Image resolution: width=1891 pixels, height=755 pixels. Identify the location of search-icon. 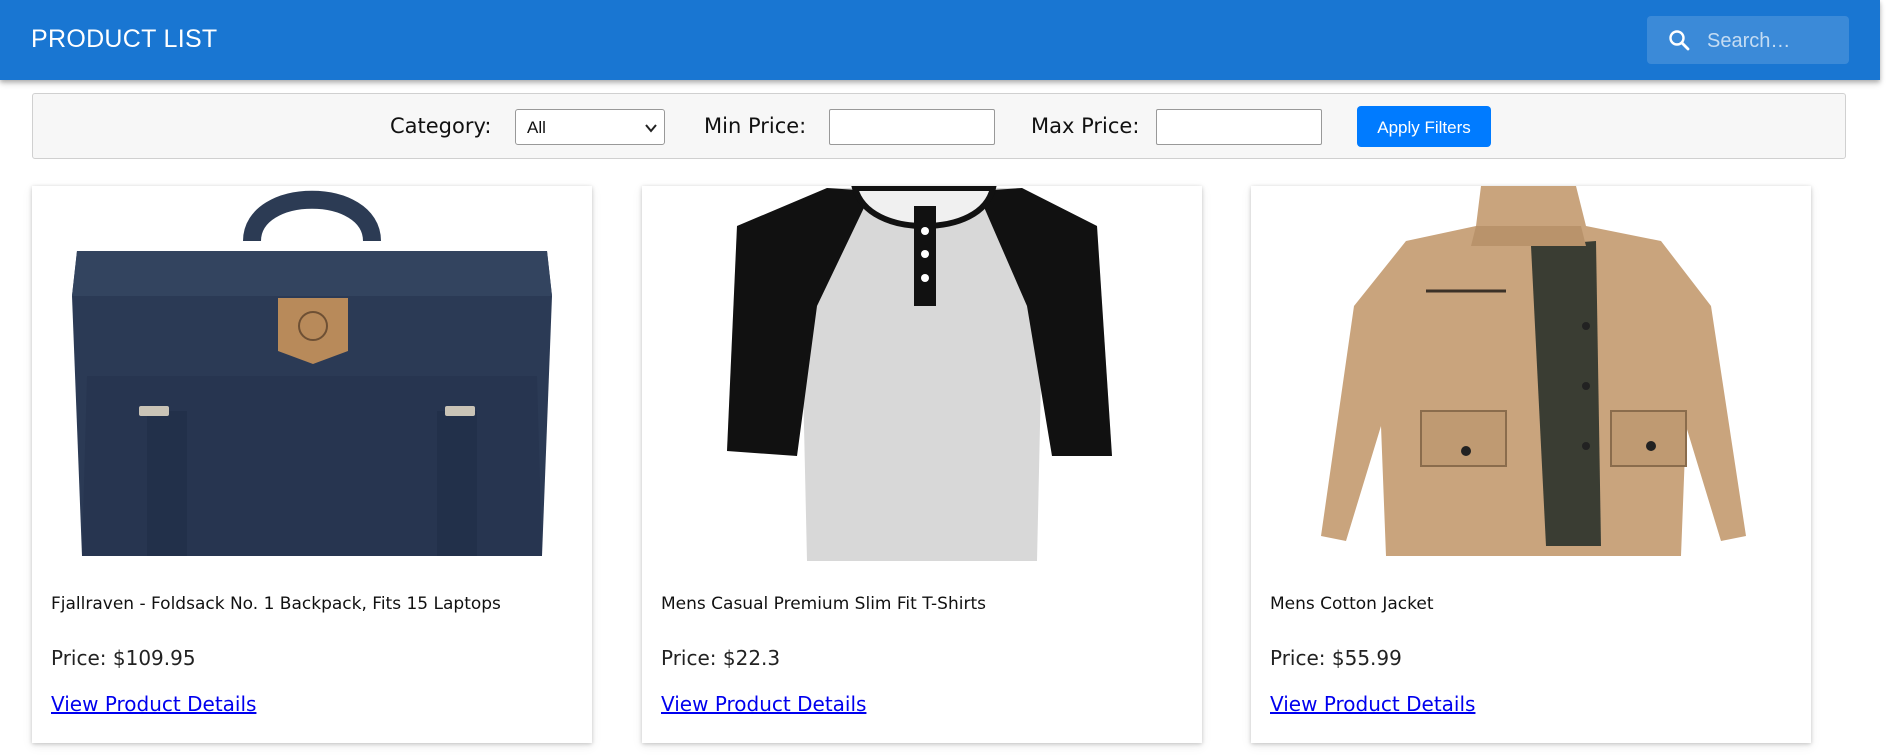
(1679, 40).